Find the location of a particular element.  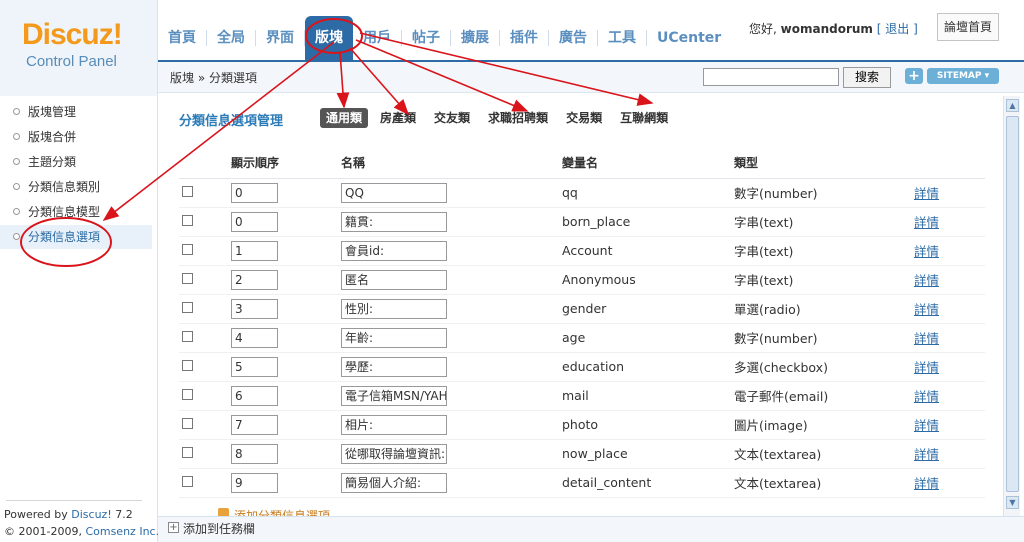

order-input: 9 is located at coordinates (254, 482).